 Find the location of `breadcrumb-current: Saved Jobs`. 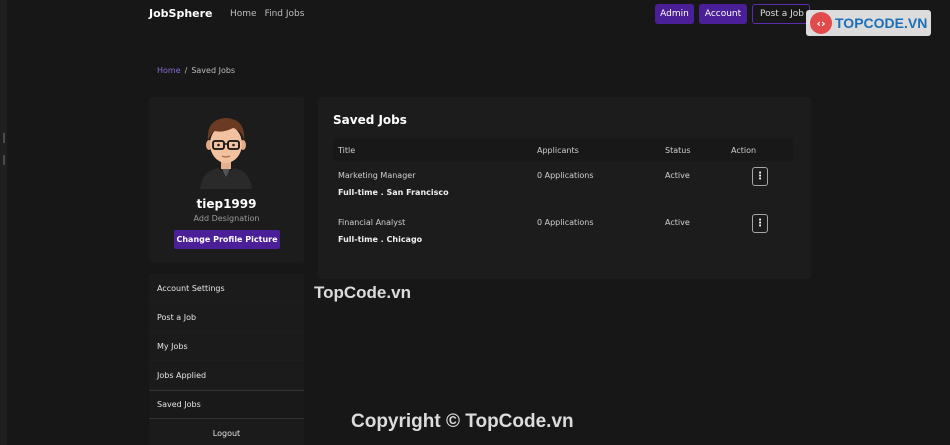

breadcrumb-current: Saved Jobs is located at coordinates (213, 70).